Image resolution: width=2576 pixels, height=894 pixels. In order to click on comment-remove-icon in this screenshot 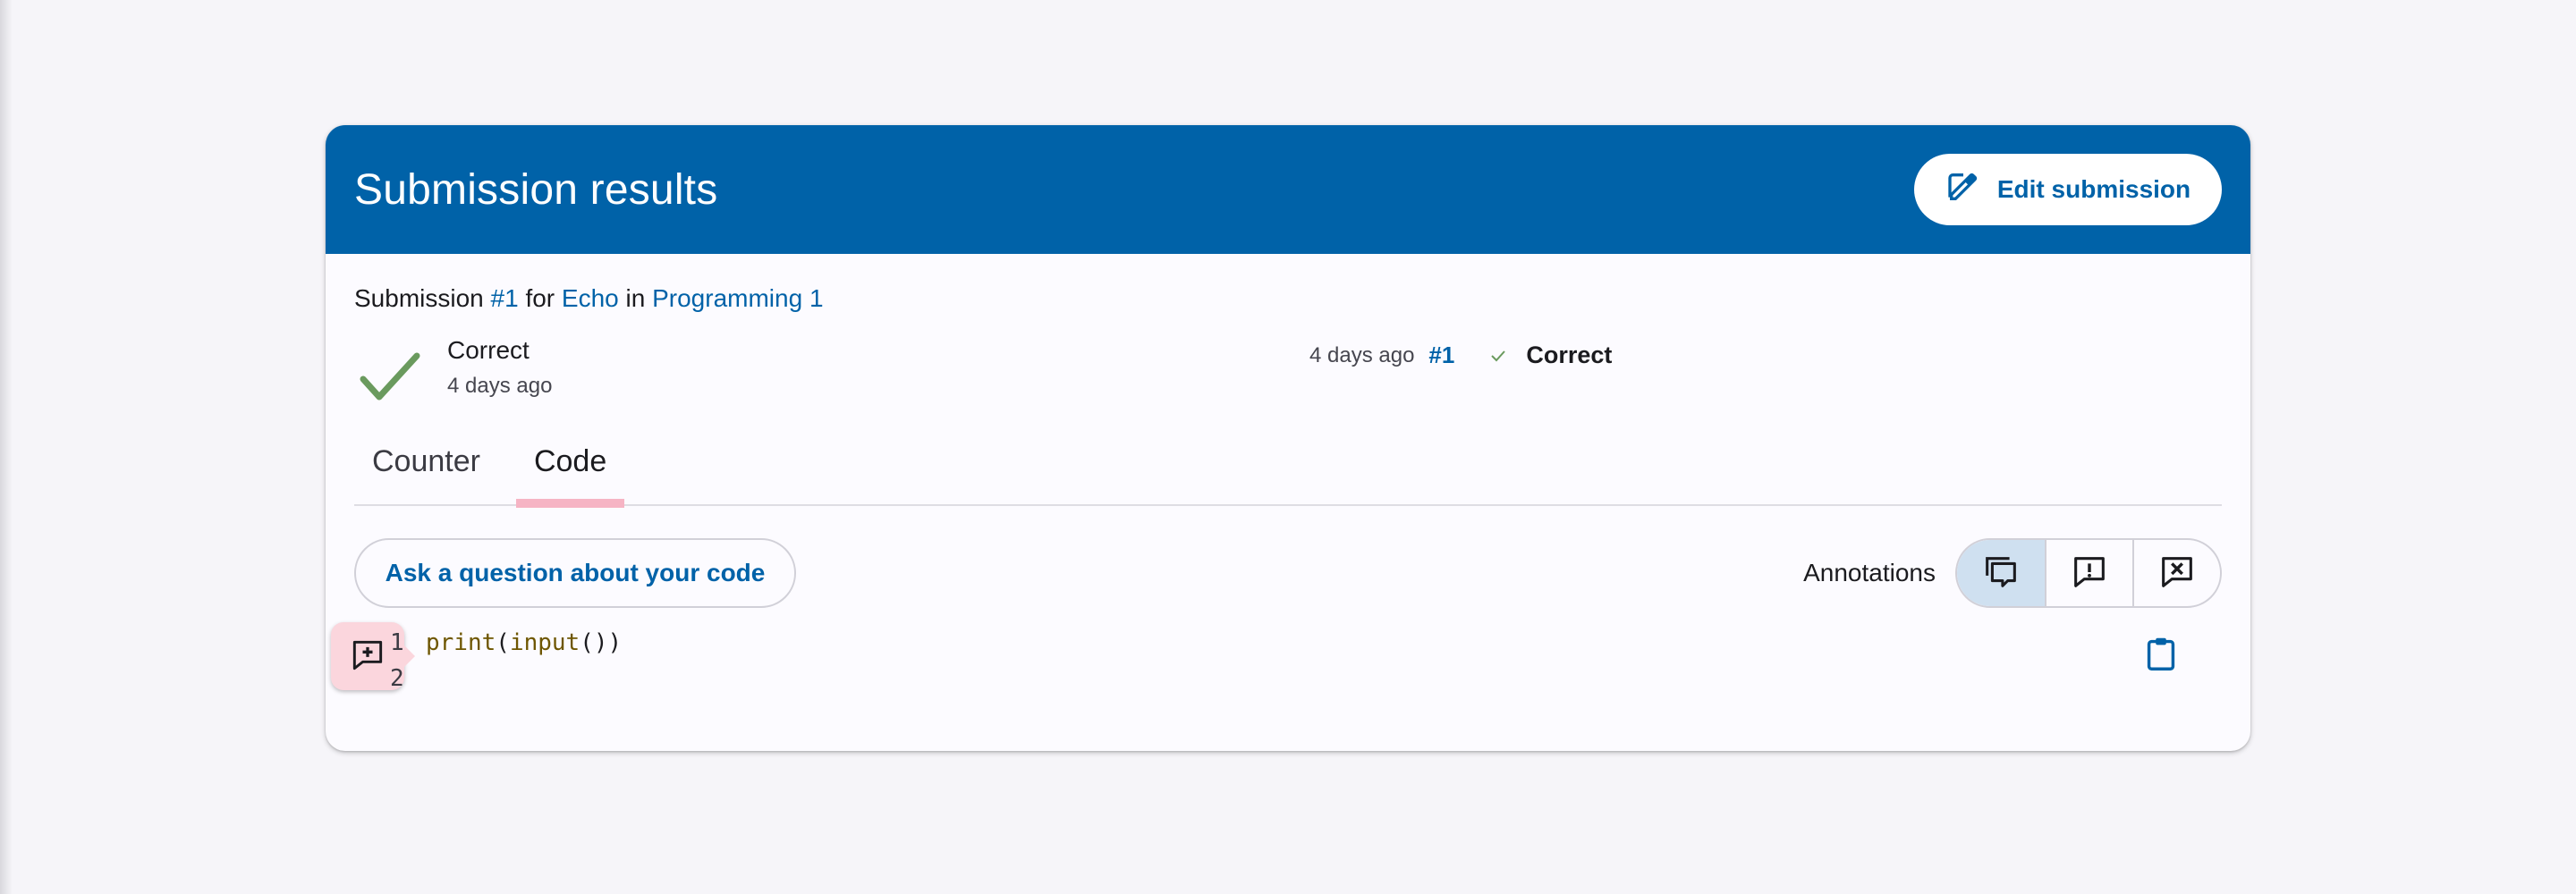, I will do `click(2177, 573)`.